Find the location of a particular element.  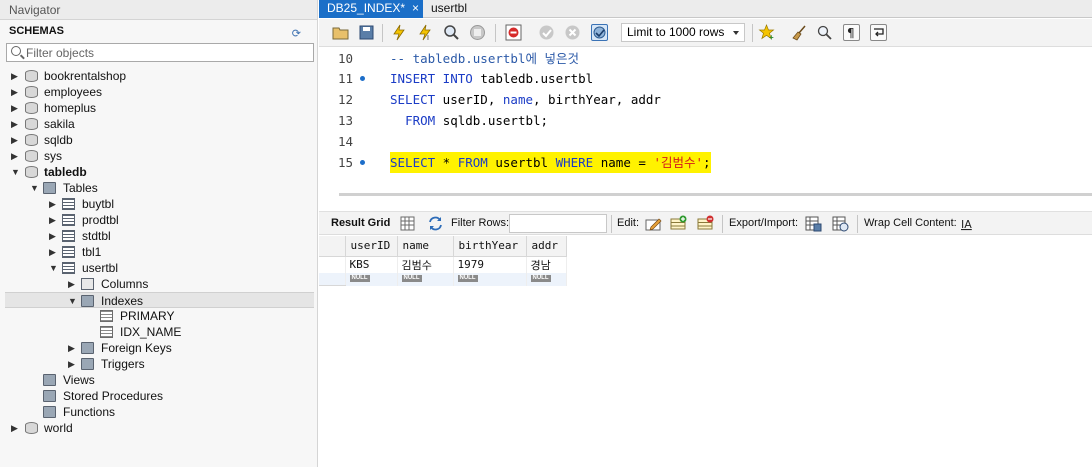

result-grid-label: Result Grid is located at coordinates (360, 223).